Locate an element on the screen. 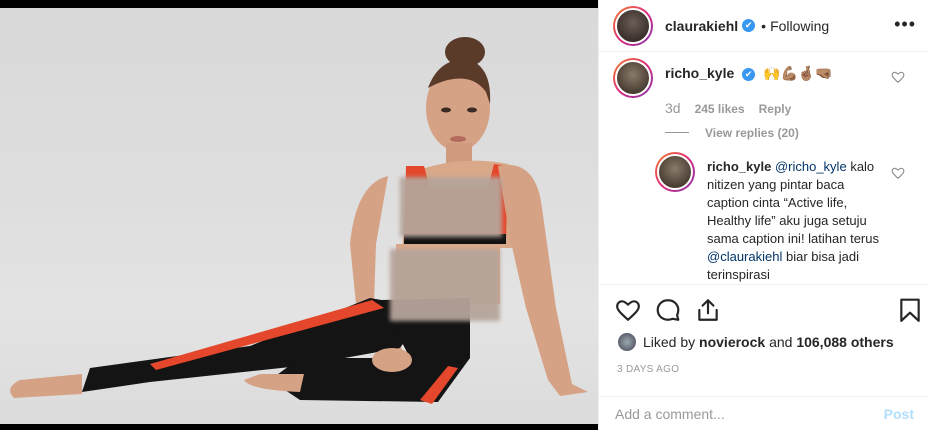 Image resolution: width=929 pixels, height=430 pixels. view-replies-button: View replies (20) is located at coordinates (732, 133).